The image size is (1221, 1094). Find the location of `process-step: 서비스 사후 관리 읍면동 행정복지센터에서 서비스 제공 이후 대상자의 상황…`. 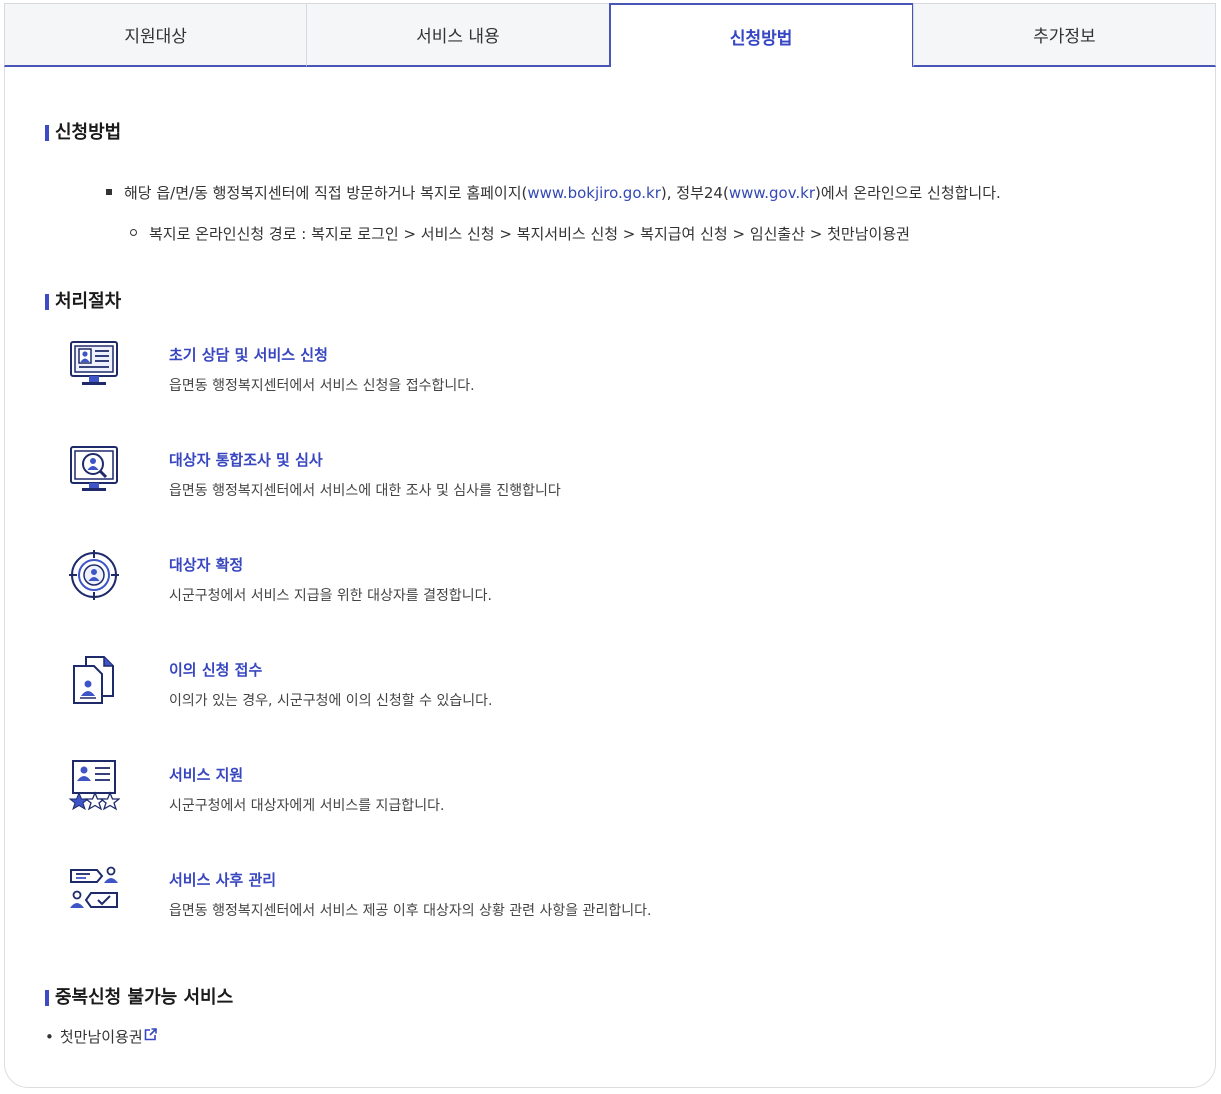

process-step: 서비스 사후 관리 읍면동 행정복지센터에서 서비스 제공 이후 대상자의 상황… is located at coordinates (518, 898).